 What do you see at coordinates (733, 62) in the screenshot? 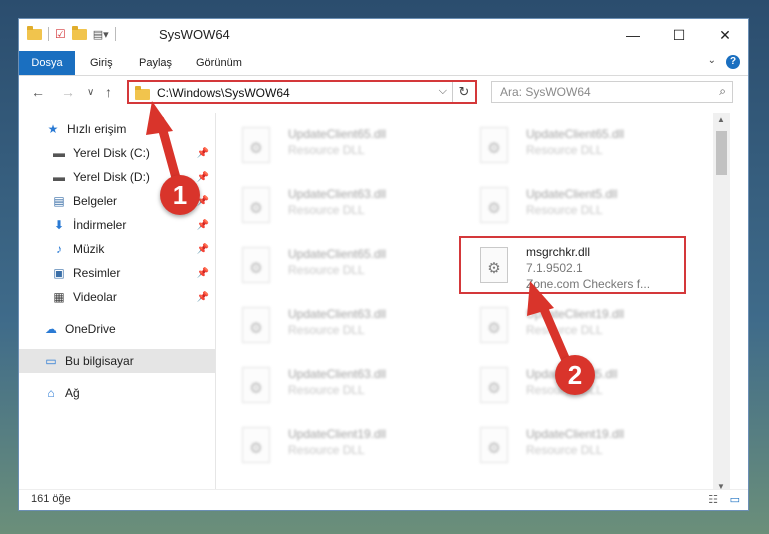
I see `help-icon: ?` at bounding box center [733, 62].